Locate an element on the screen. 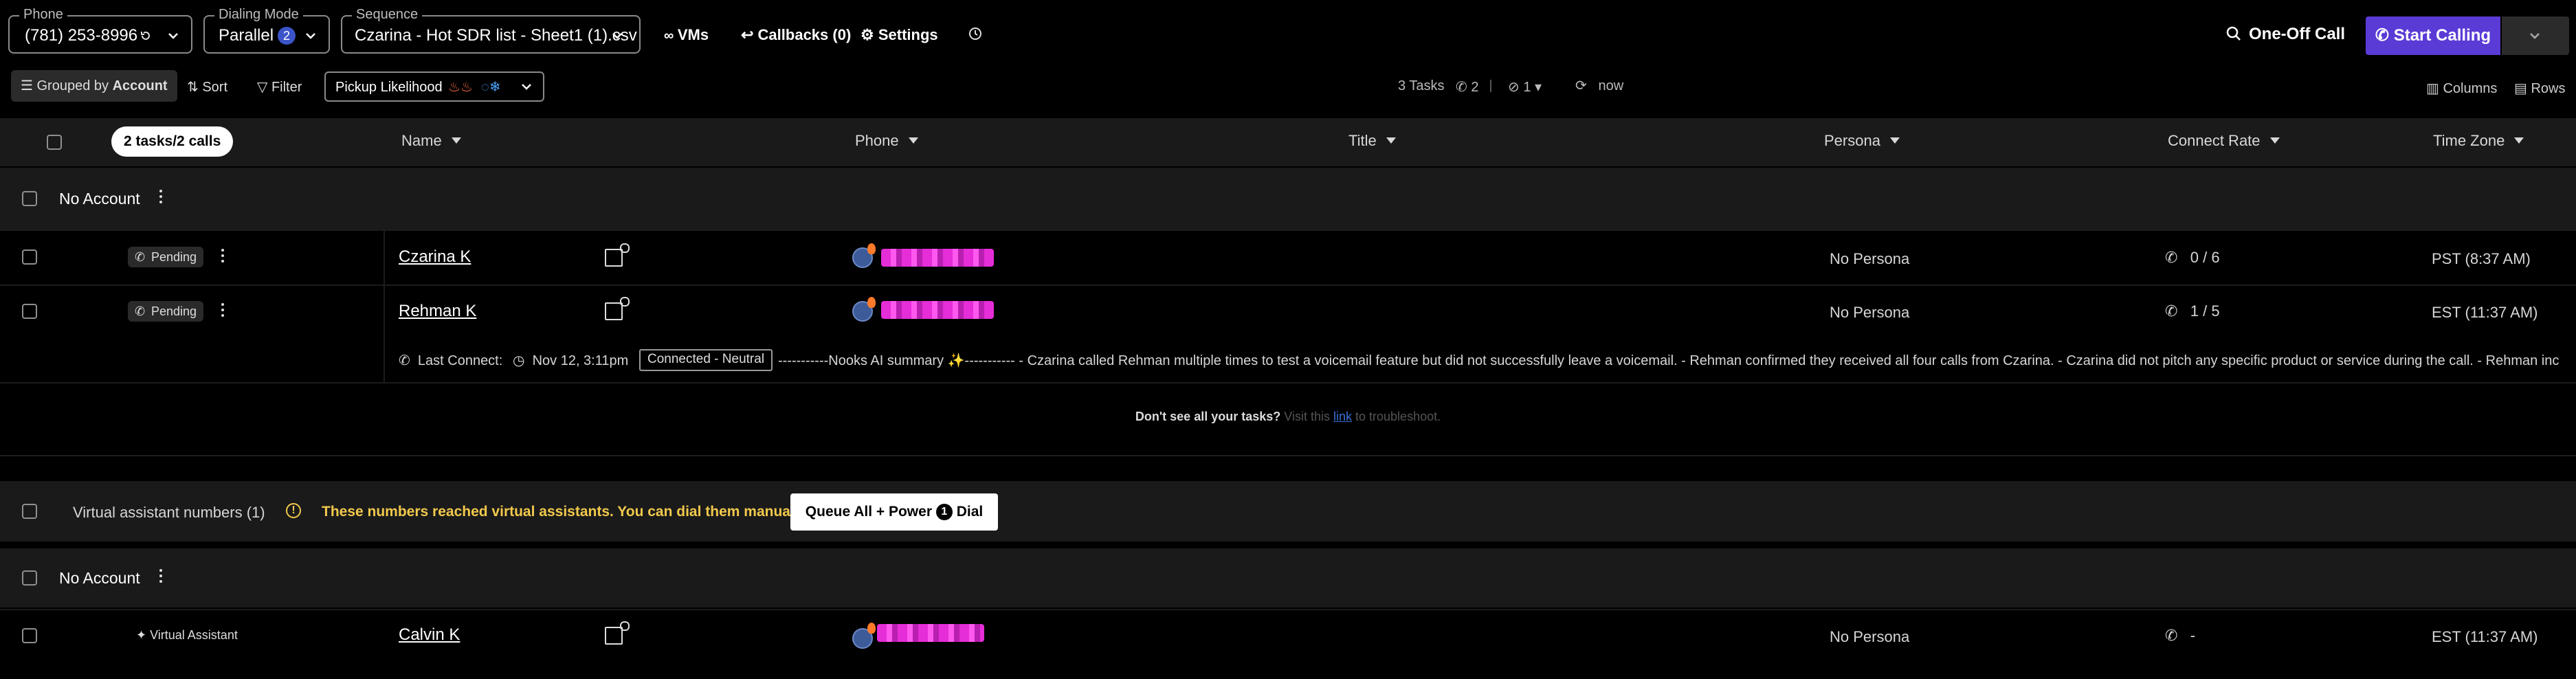 Image resolution: width=2576 pixels, height=679 pixels. call-outcome-badge: Connected - Neutral is located at coordinates (706, 360).